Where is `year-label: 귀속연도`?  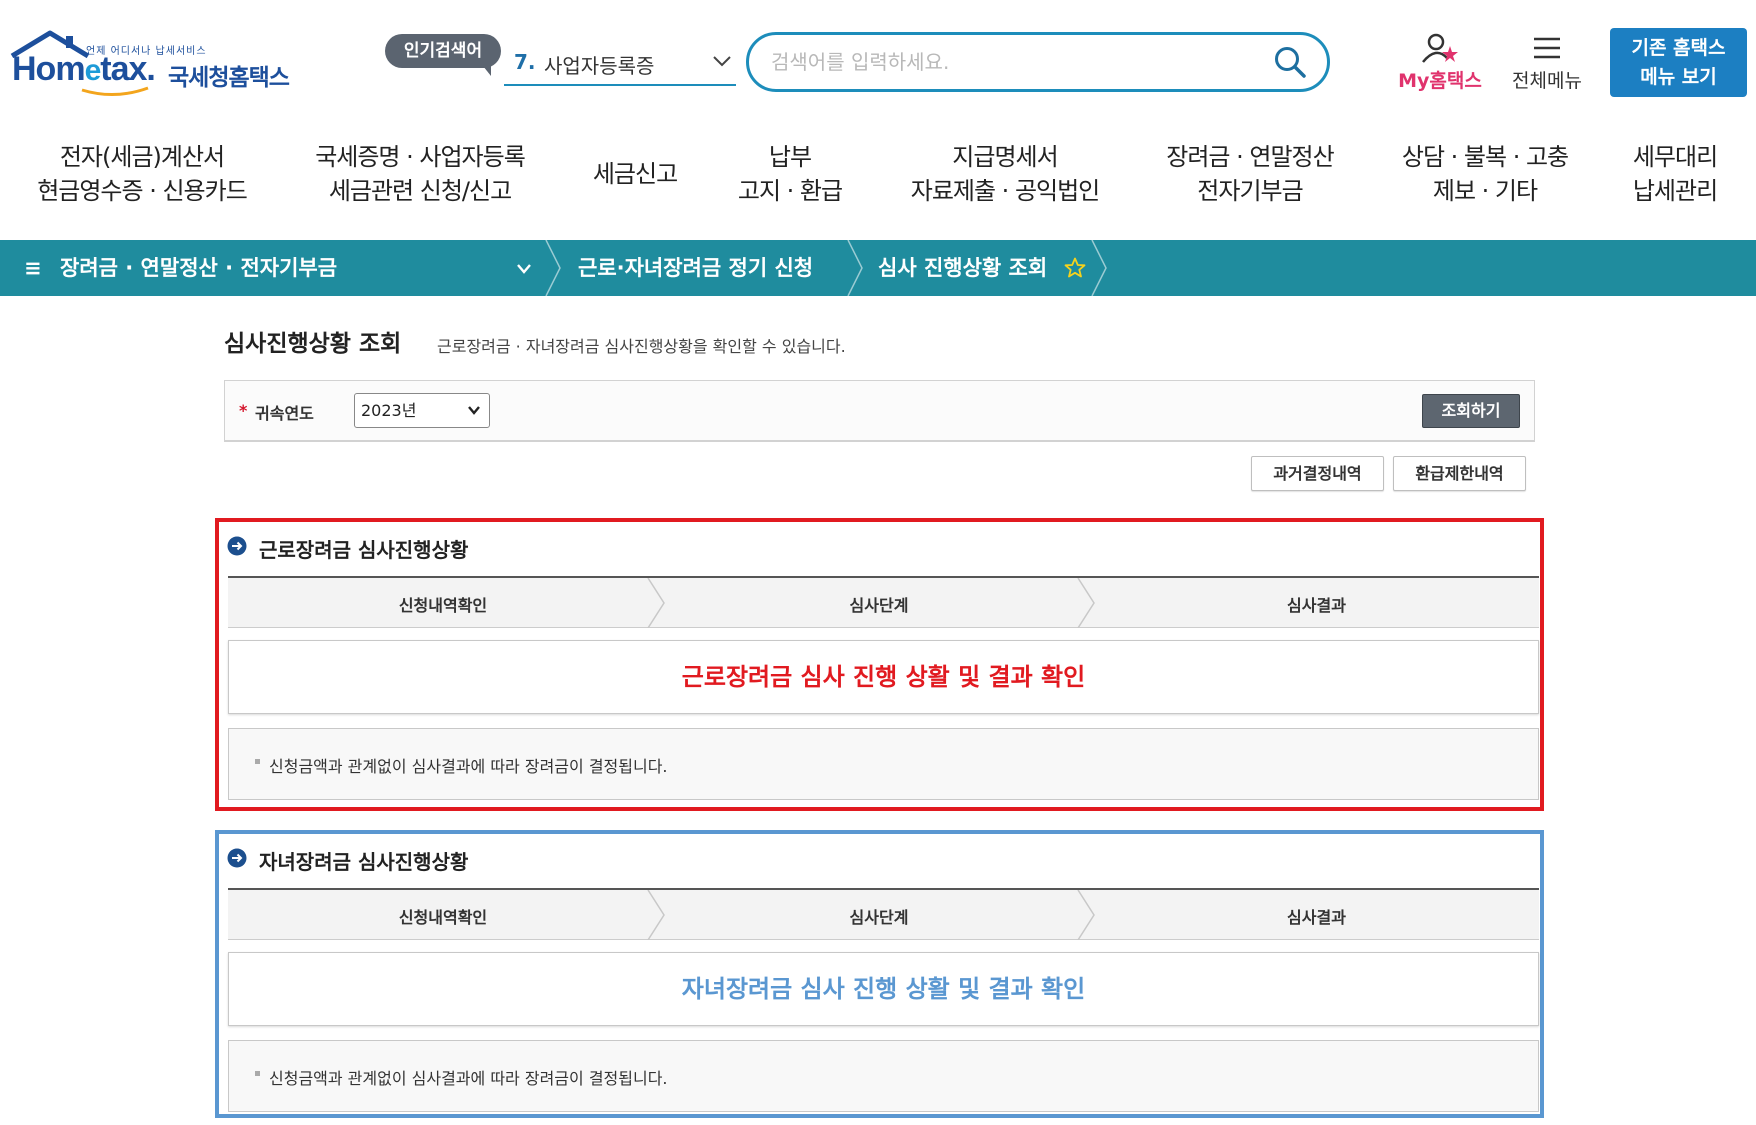 year-label: 귀속연도 is located at coordinates (284, 413).